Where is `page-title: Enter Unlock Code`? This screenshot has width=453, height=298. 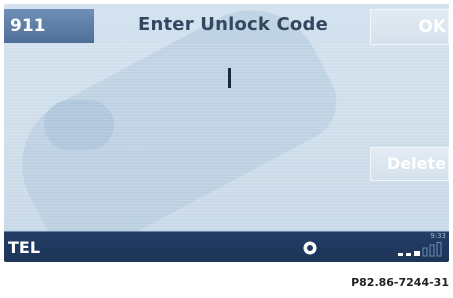
page-title: Enter Unlock Code is located at coordinates (232, 24).